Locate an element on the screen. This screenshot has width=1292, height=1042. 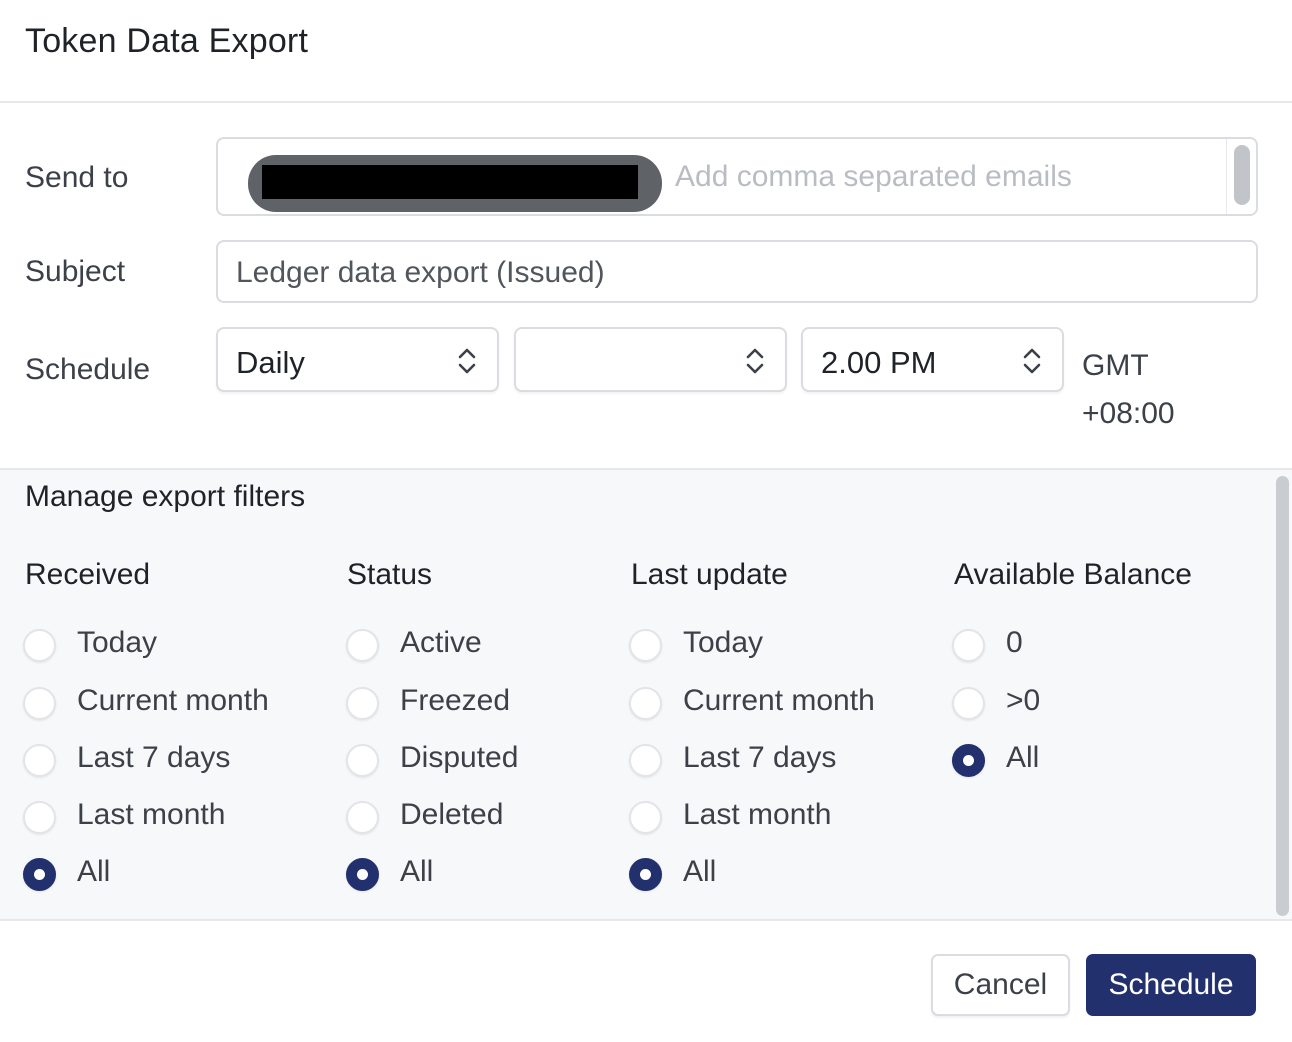
radio-label: Active is located at coordinates (441, 642).